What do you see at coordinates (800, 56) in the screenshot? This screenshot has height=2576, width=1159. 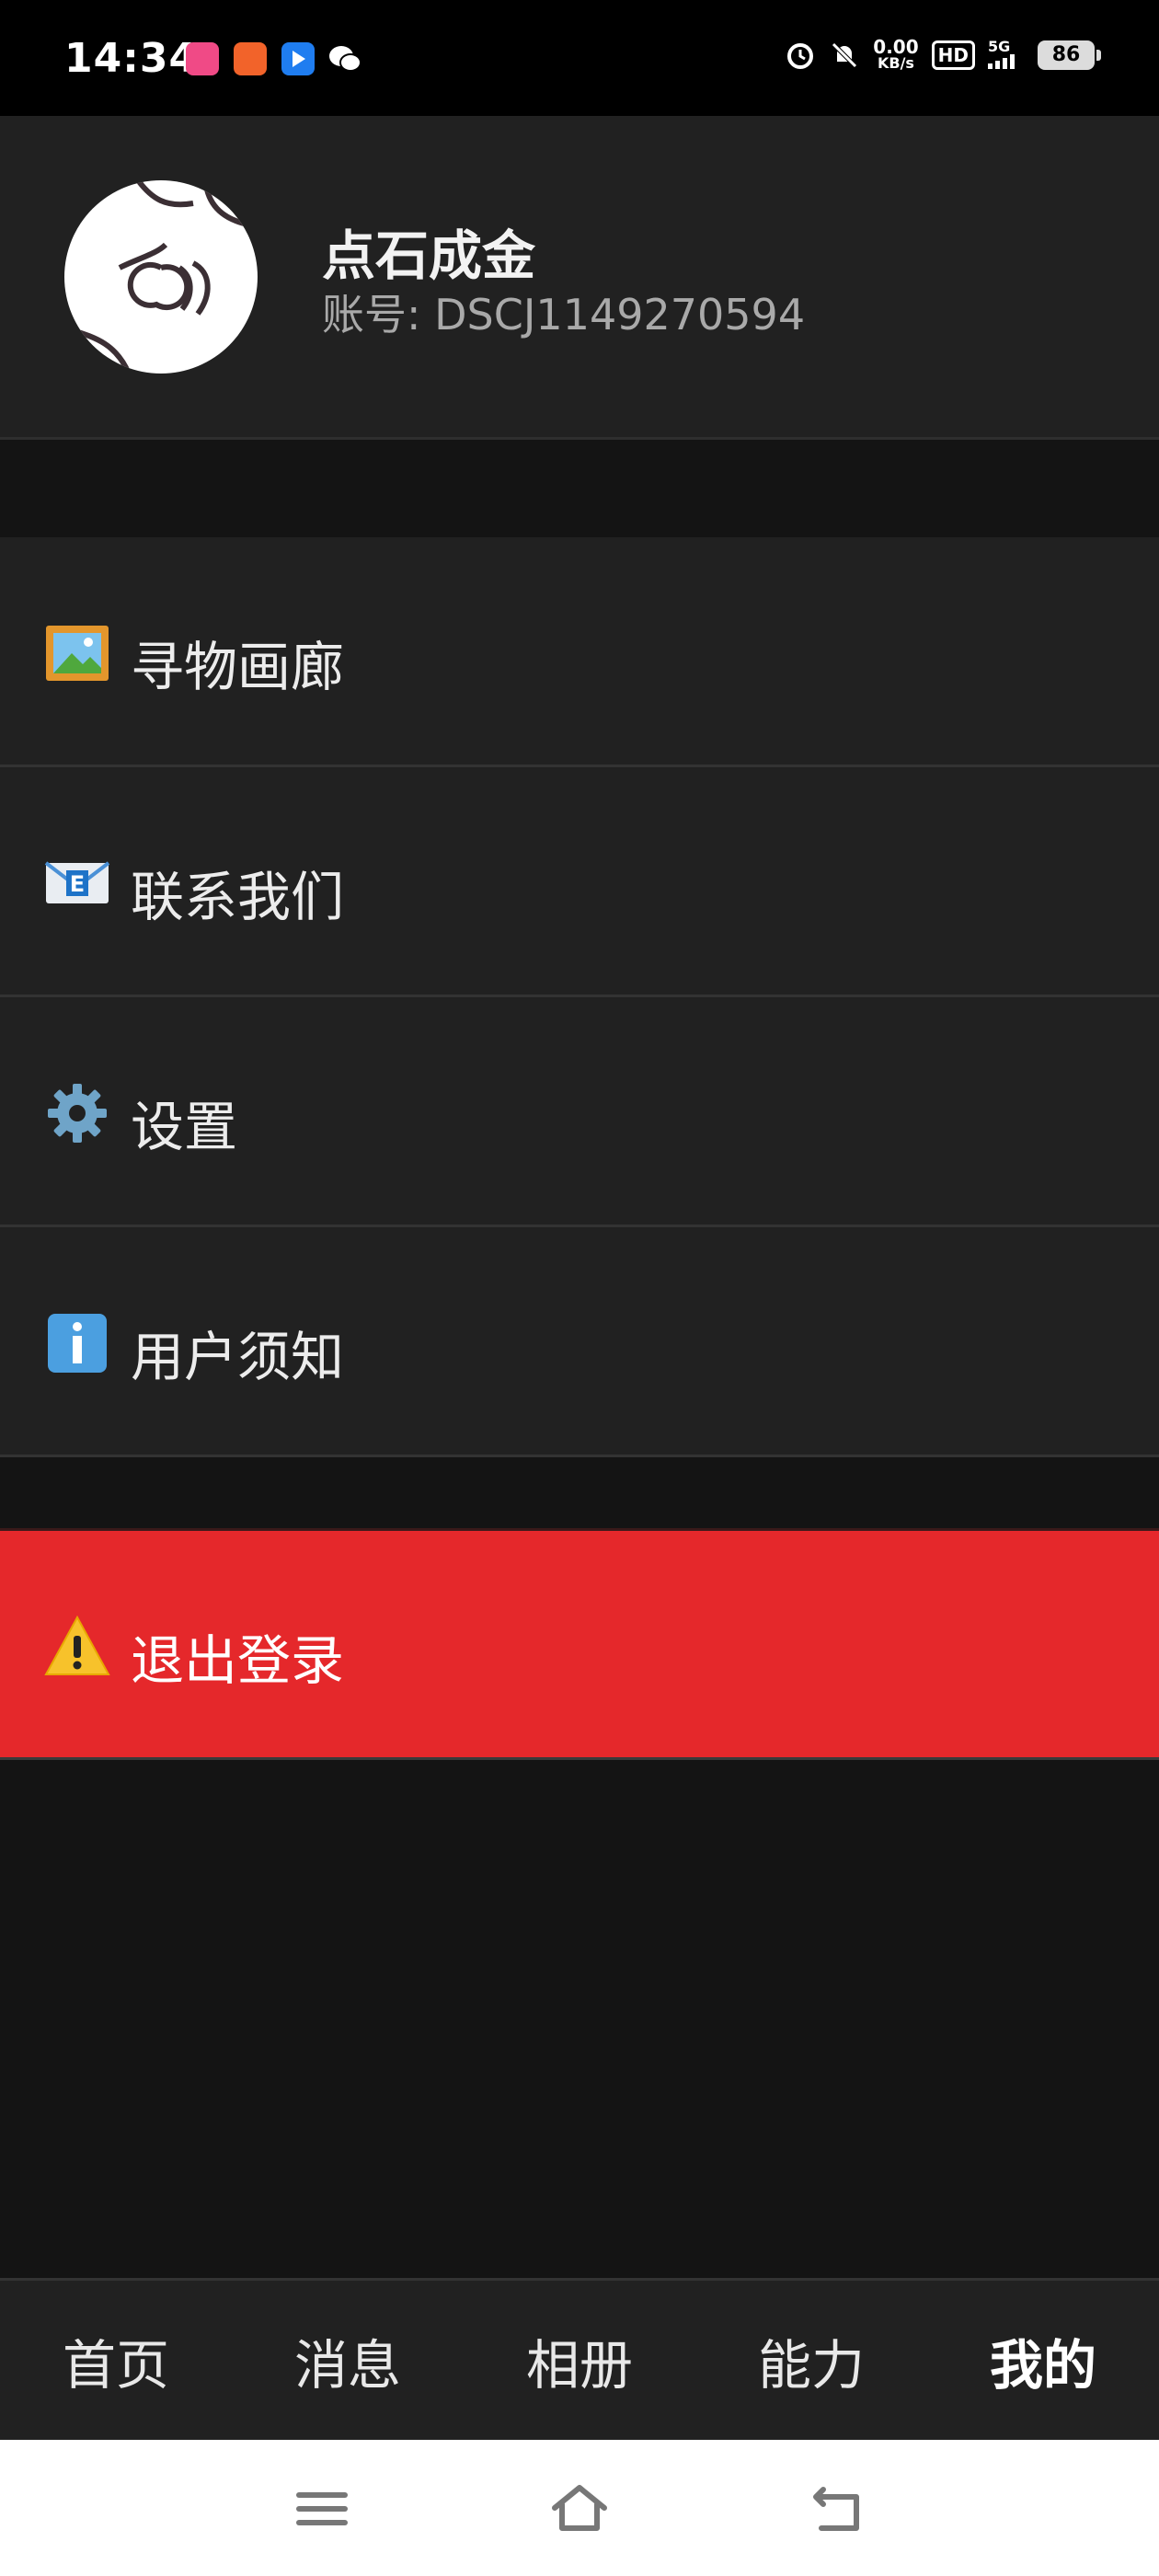 I see `alarm-icon` at bounding box center [800, 56].